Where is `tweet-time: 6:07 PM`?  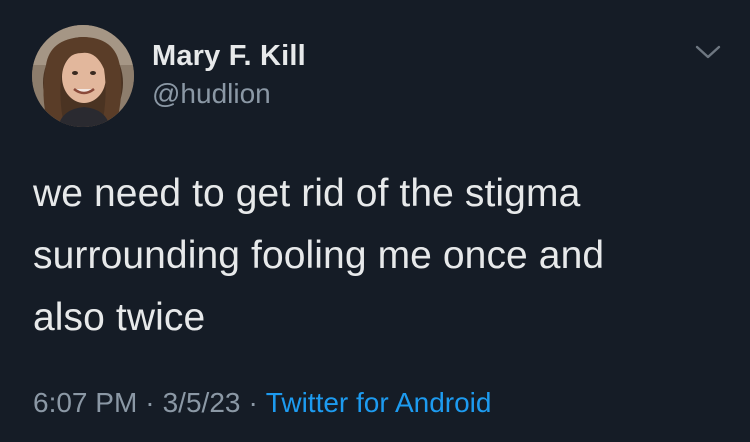 tweet-time: 6:07 PM is located at coordinates (85, 402).